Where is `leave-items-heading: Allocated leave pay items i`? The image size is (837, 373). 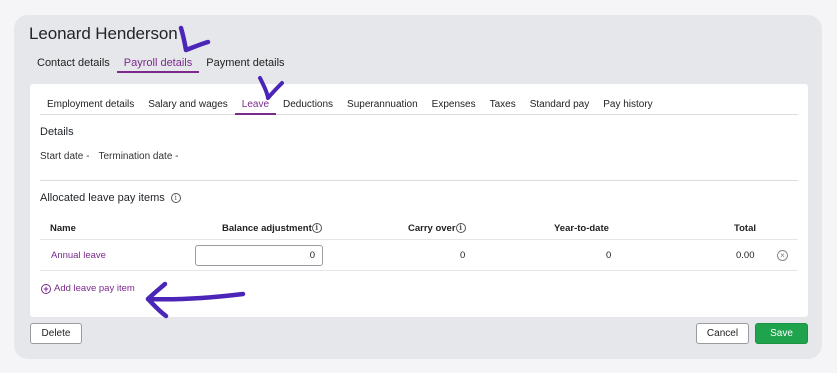
leave-items-heading: Allocated leave pay items i is located at coordinates (110, 198).